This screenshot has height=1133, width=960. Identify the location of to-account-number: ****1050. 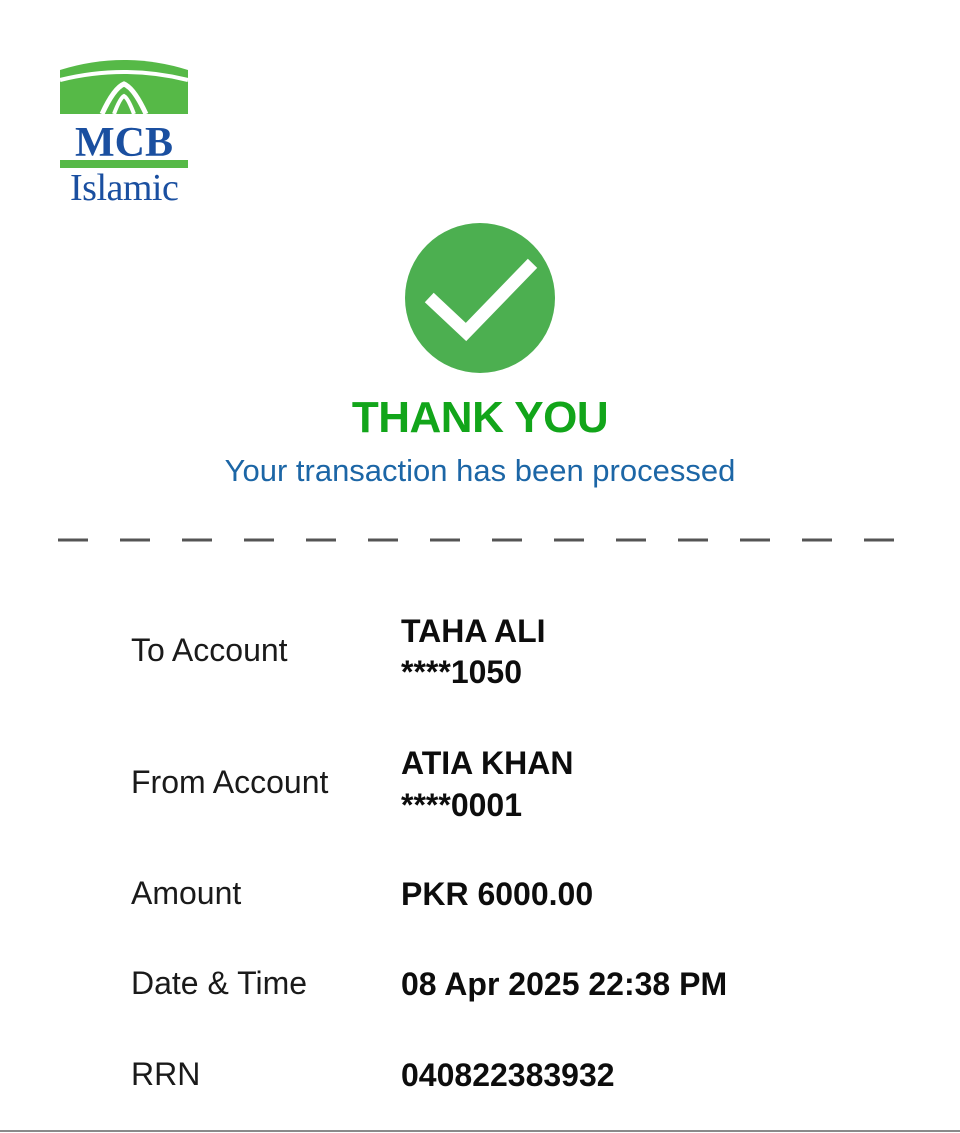
(461, 672).